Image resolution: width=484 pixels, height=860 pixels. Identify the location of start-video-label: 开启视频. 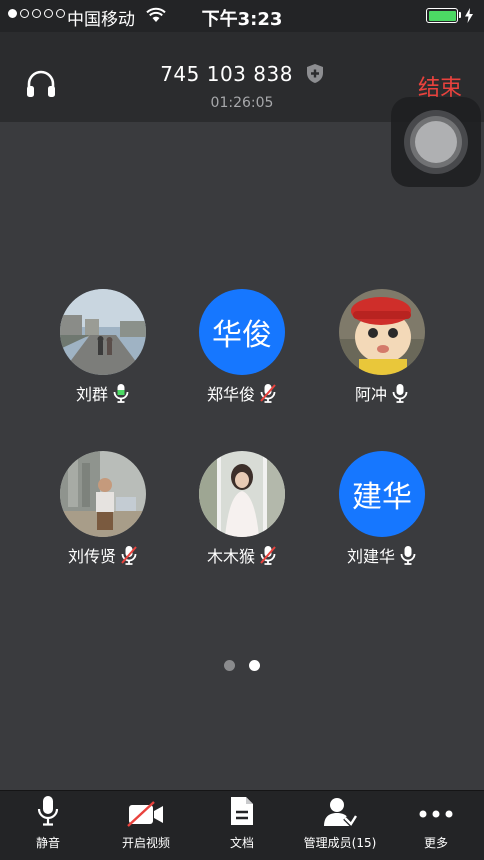
(145, 843).